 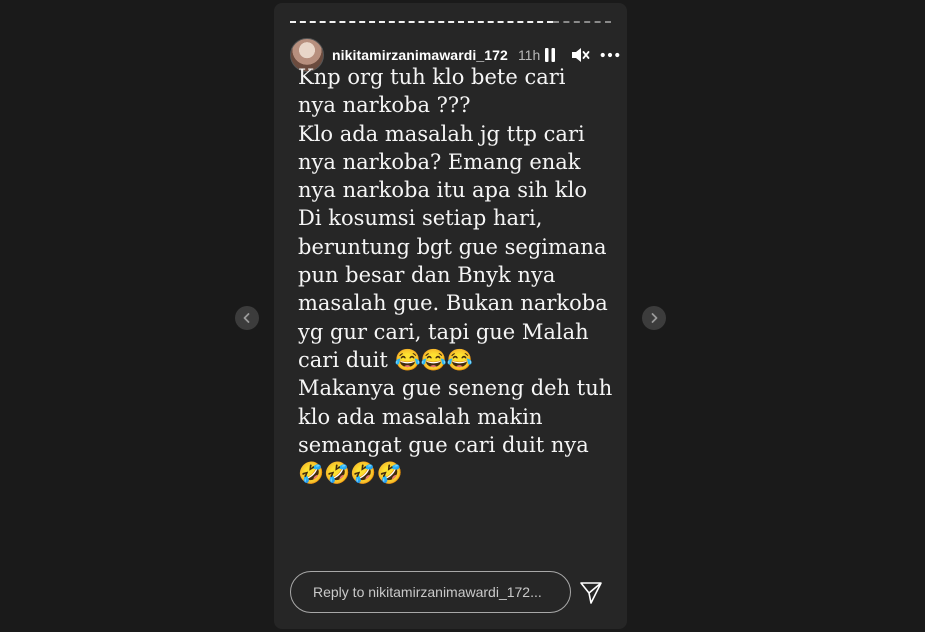 I want to click on next-story-button, so click(x=654, y=318).